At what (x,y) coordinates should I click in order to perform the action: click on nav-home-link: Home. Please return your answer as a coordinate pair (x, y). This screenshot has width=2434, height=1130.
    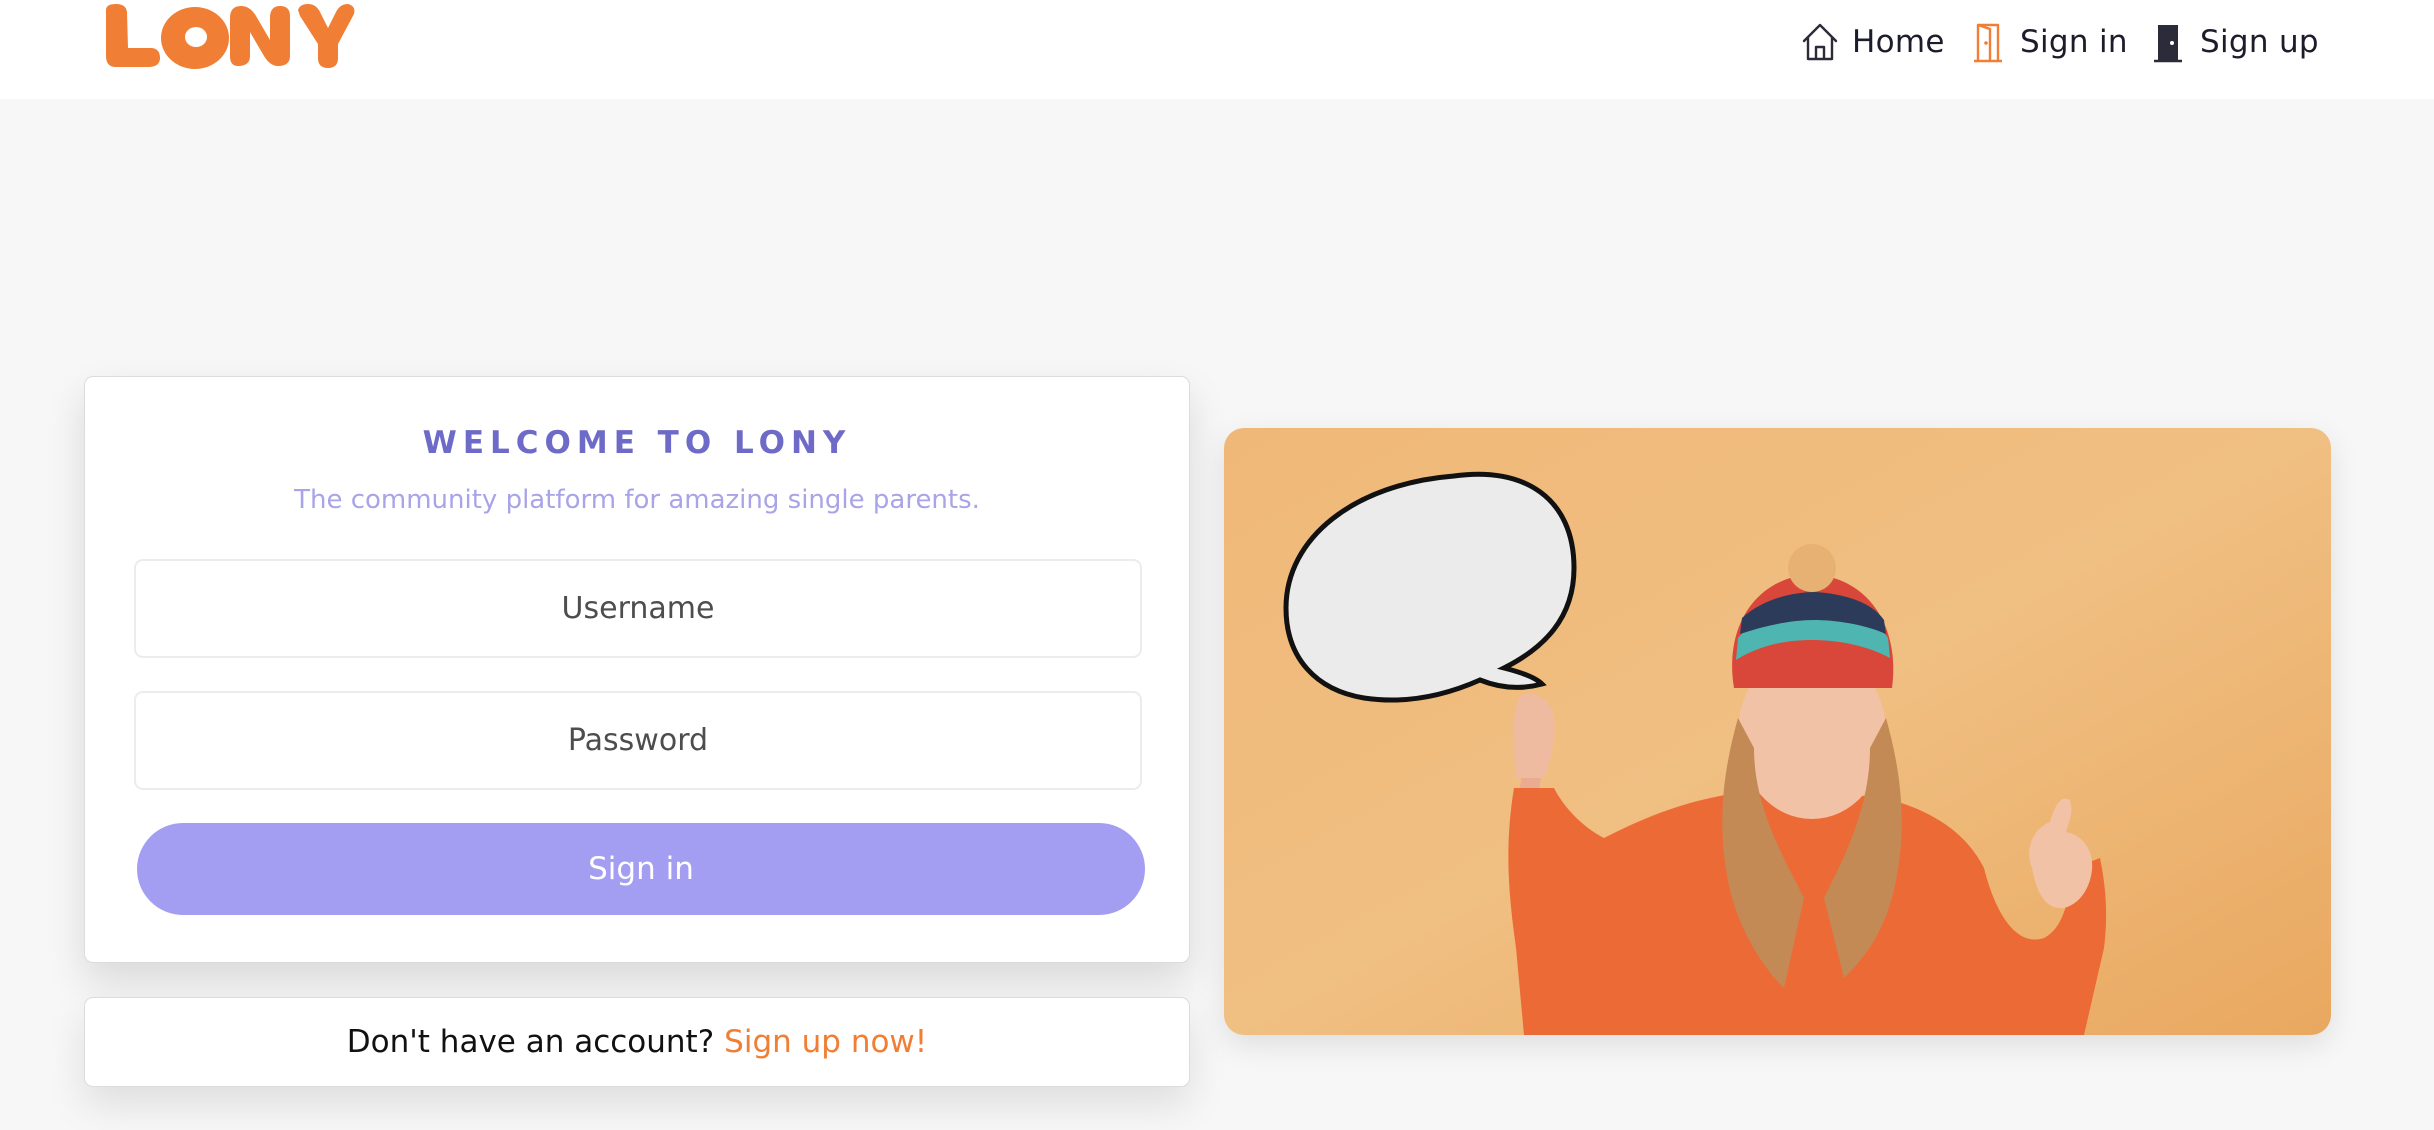
    Looking at the image, I should click on (1872, 42).